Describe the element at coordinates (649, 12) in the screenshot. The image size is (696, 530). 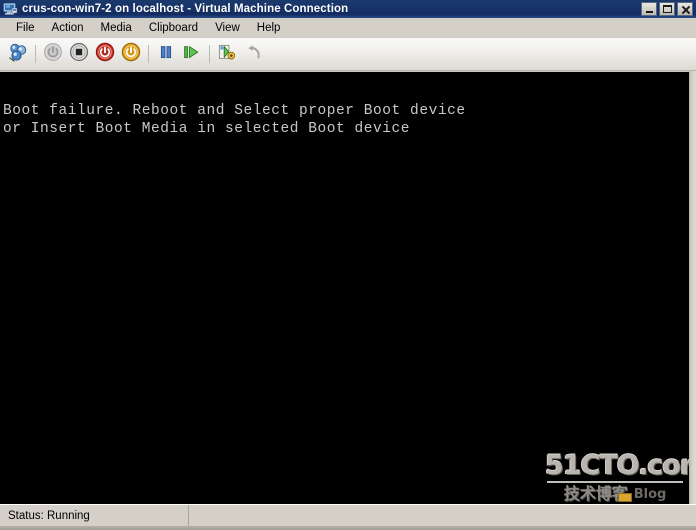
I see `minimize-icon` at that location.